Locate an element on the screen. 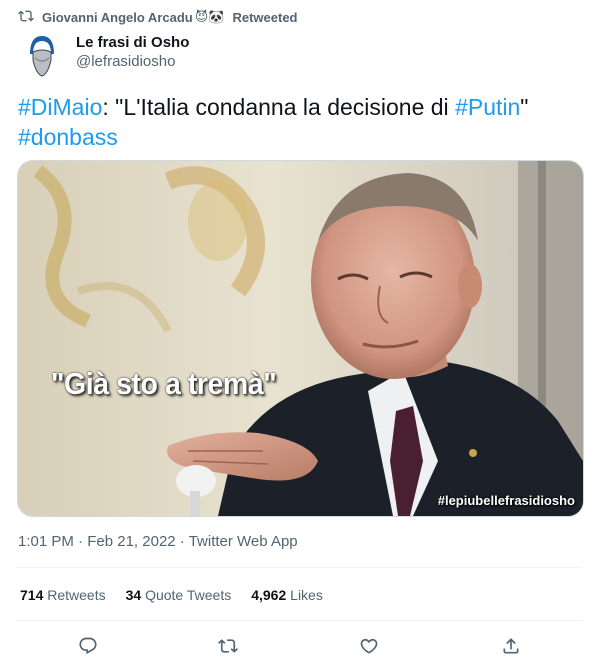 Image resolution: width=598 pixels, height=668 pixels. tweet-text-part-1: : "L'Italia condanna la decisione di is located at coordinates (279, 107).